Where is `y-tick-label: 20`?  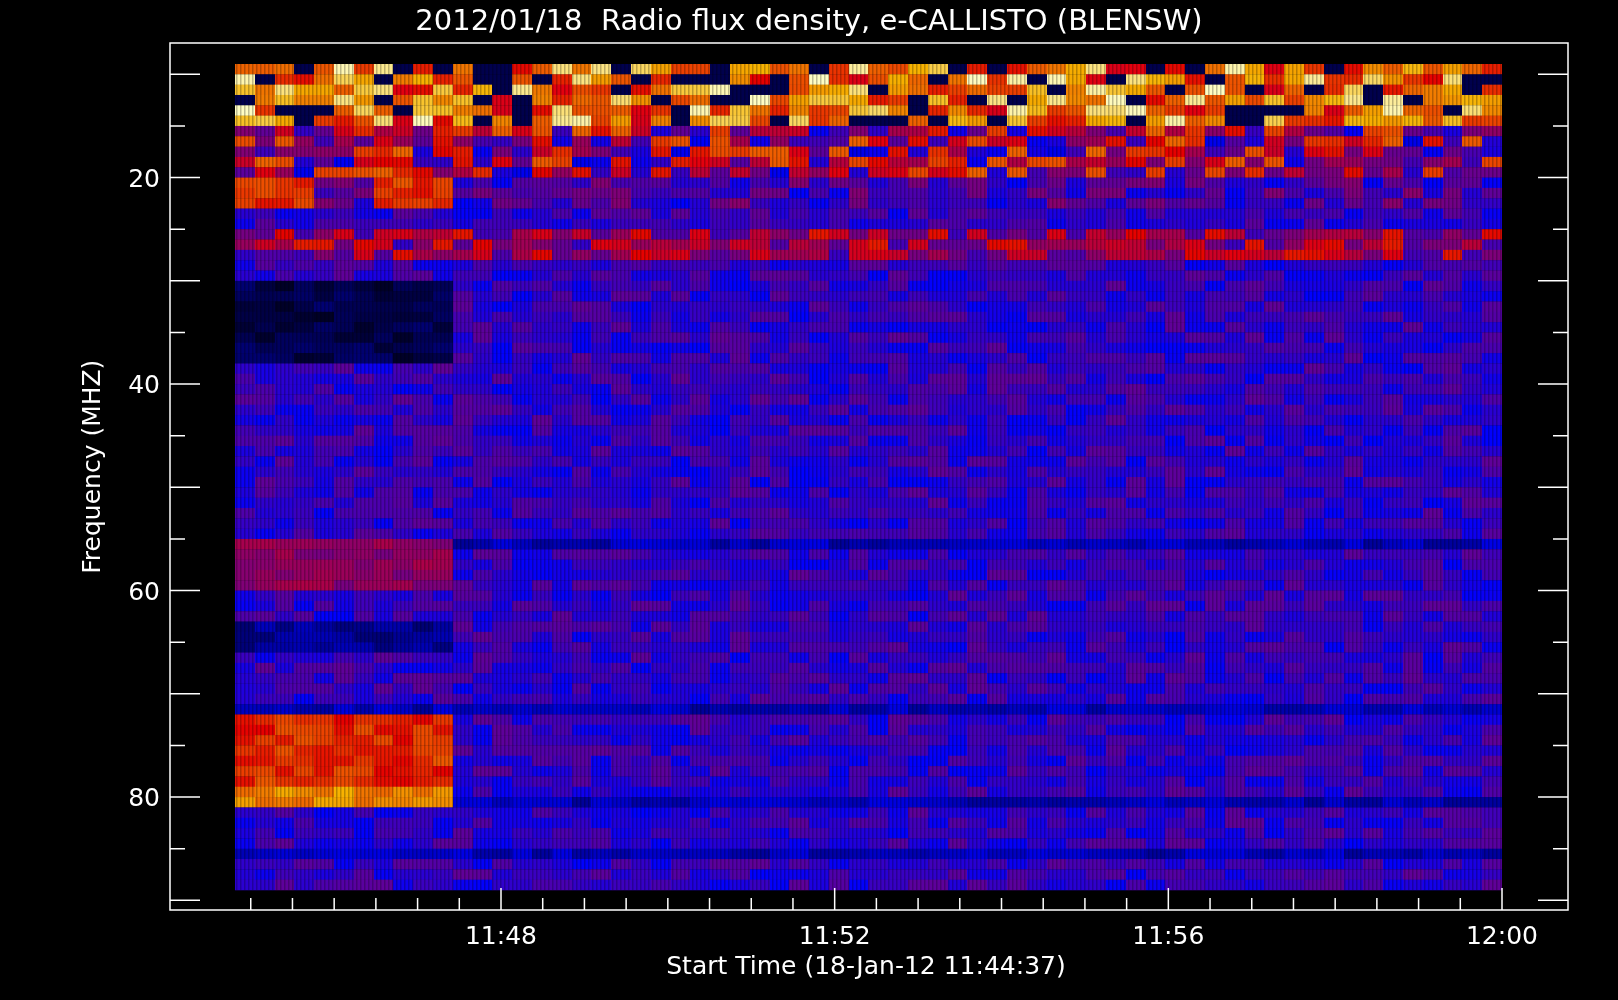
y-tick-label: 20 is located at coordinates (144, 178).